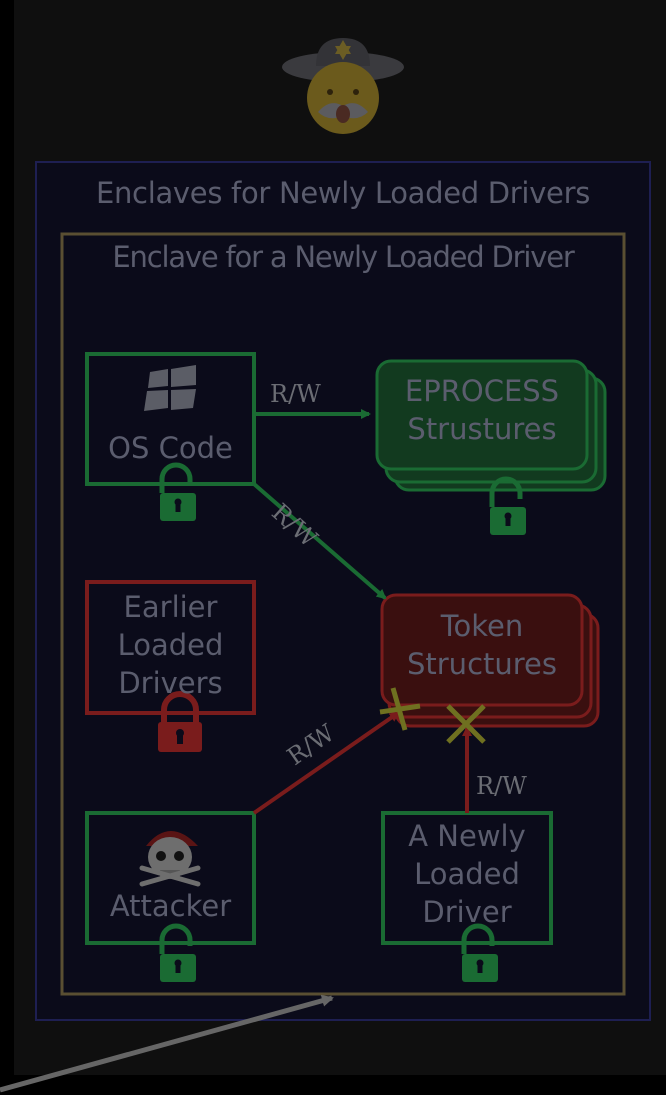 The width and height of the screenshot is (666, 1095). What do you see at coordinates (295, 394) in the screenshot?
I see `edge-label-os-eprocess: R/W` at bounding box center [295, 394].